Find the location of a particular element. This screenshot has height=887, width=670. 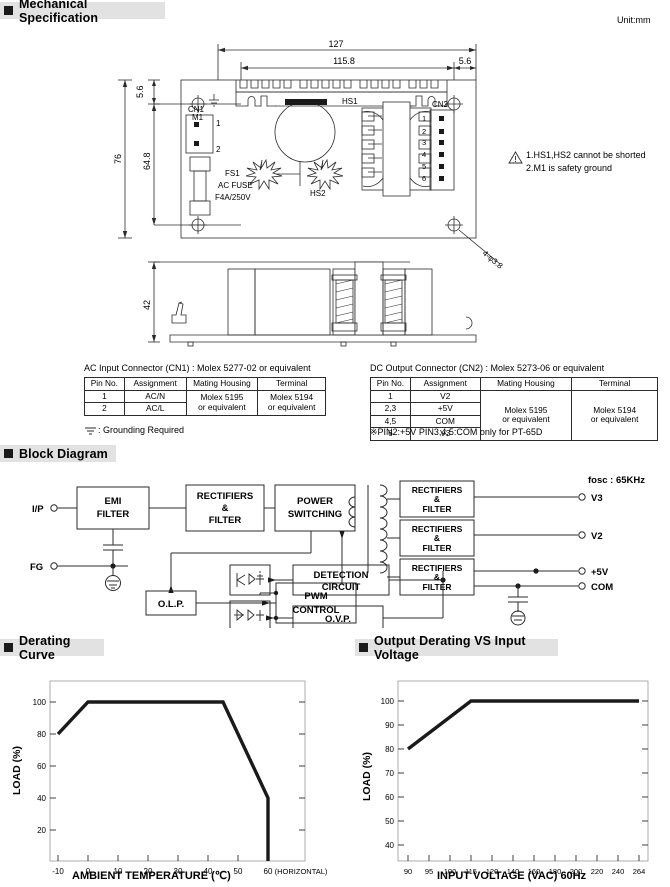

section-title-block-diagram: Block Diagram is located at coordinates (63, 453).